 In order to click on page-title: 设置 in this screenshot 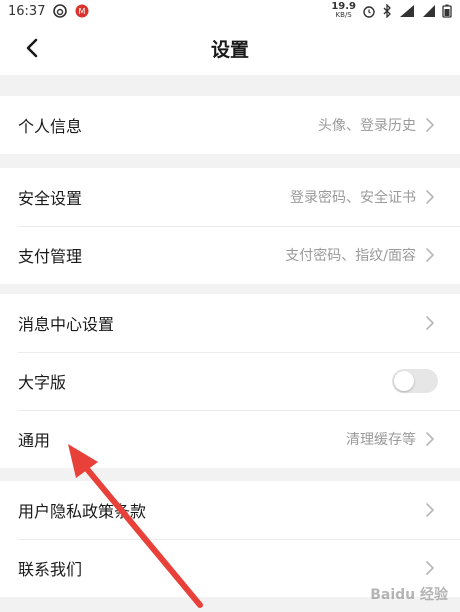, I will do `click(229, 50)`.